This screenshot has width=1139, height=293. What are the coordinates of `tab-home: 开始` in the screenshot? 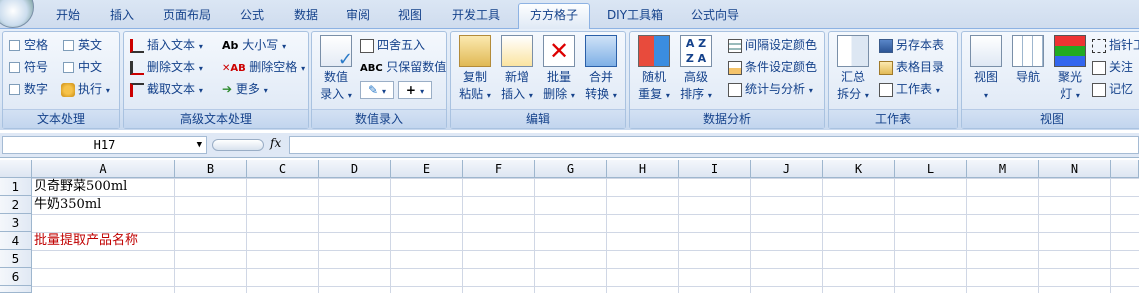 It's located at (68, 15).